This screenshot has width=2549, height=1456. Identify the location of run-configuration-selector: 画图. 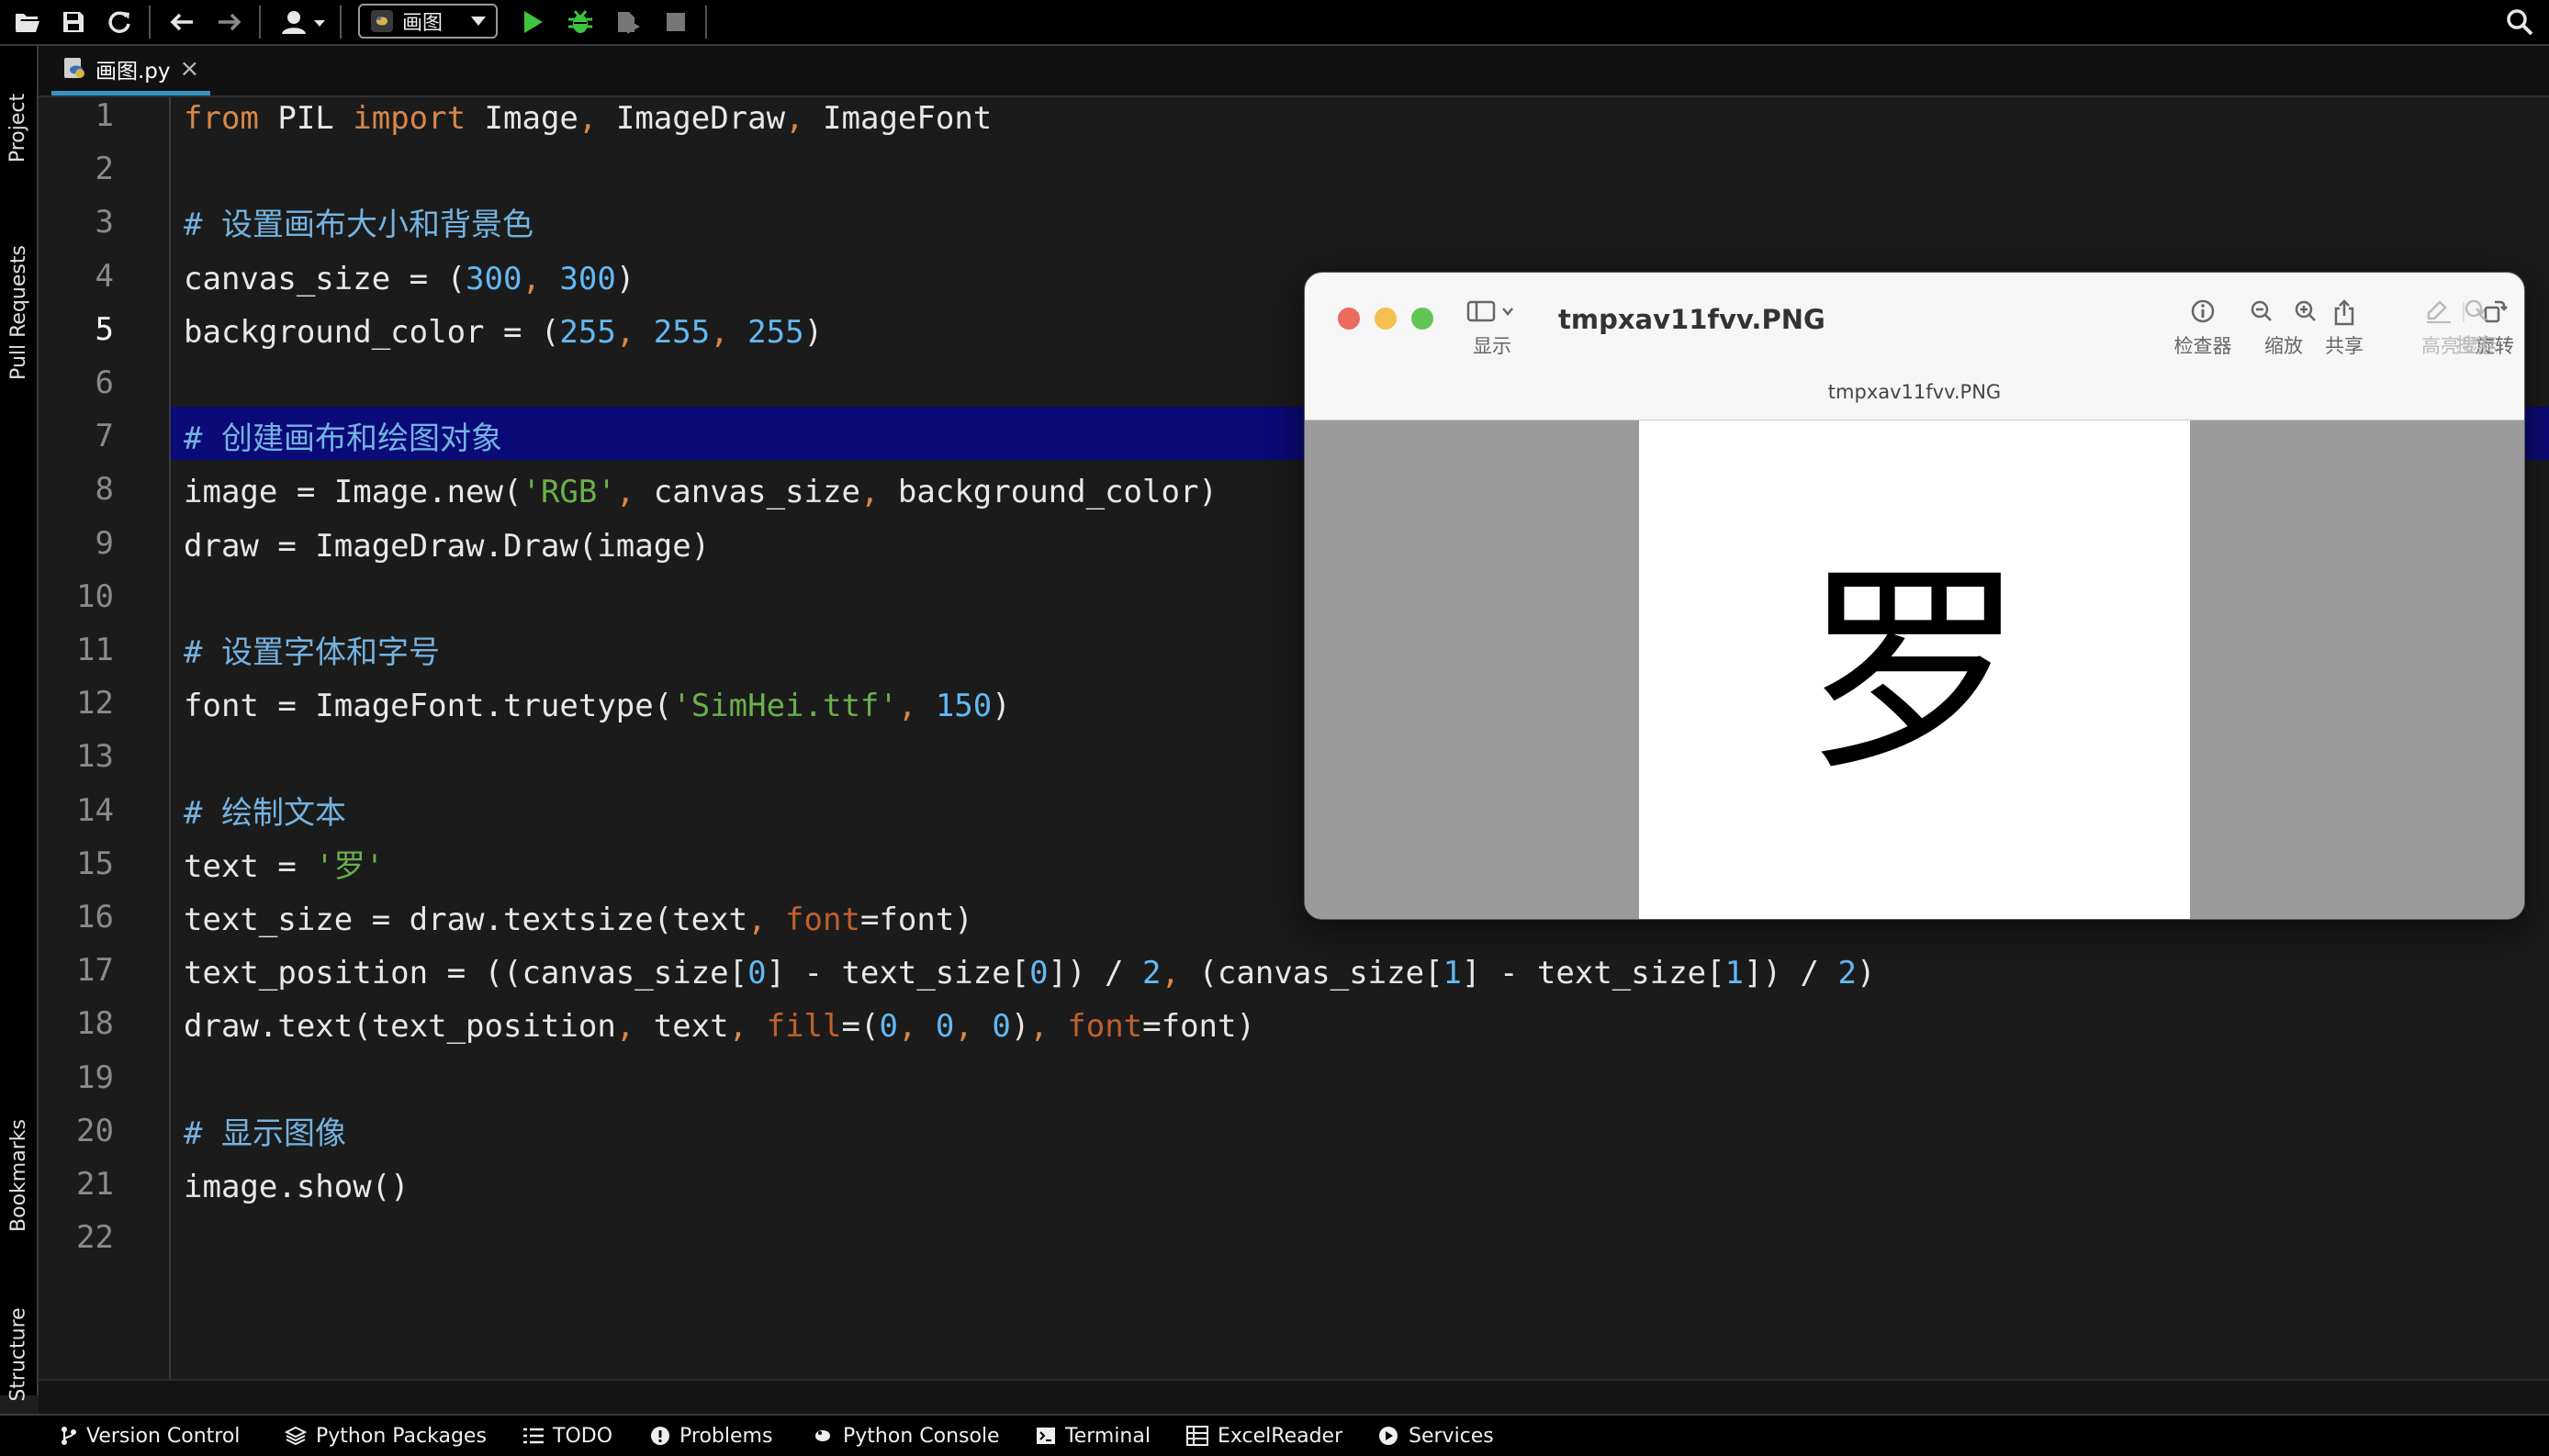
(428, 21).